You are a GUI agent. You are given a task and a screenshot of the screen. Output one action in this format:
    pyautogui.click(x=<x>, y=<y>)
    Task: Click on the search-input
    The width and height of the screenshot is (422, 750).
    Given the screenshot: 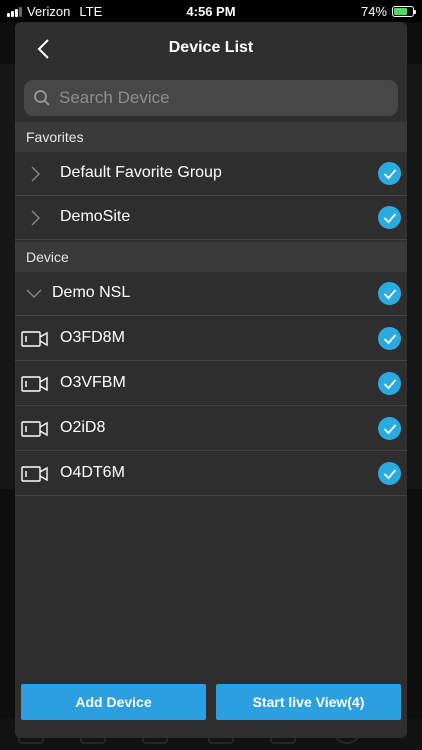 What is the action you would take?
    pyautogui.click(x=227, y=98)
    